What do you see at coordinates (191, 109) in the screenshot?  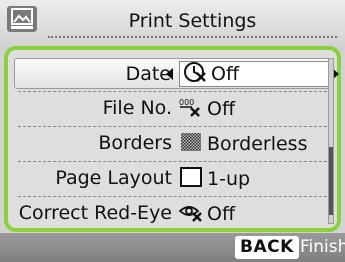 I see `file-number-off-icon: 000` at bounding box center [191, 109].